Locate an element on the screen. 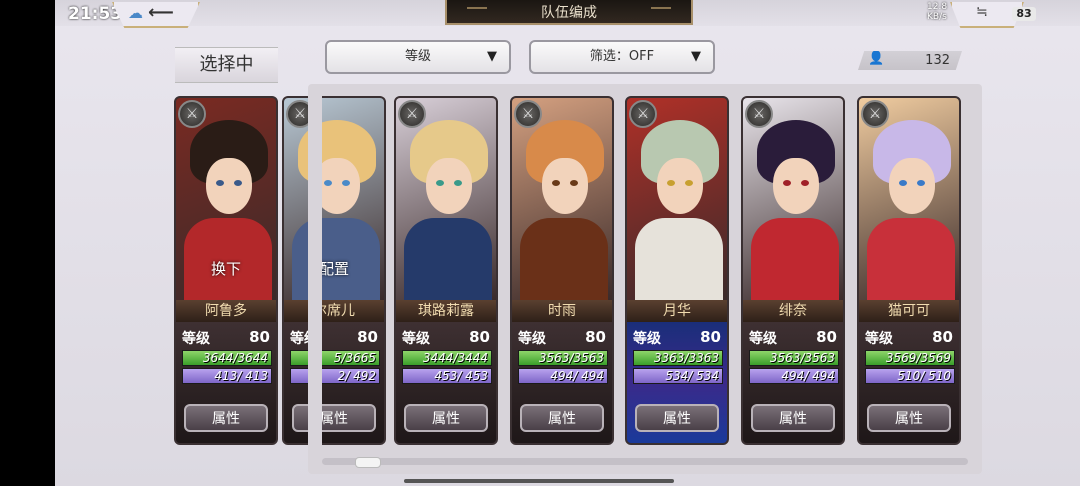  mp-bar: 510/ 510 is located at coordinates (910, 376).